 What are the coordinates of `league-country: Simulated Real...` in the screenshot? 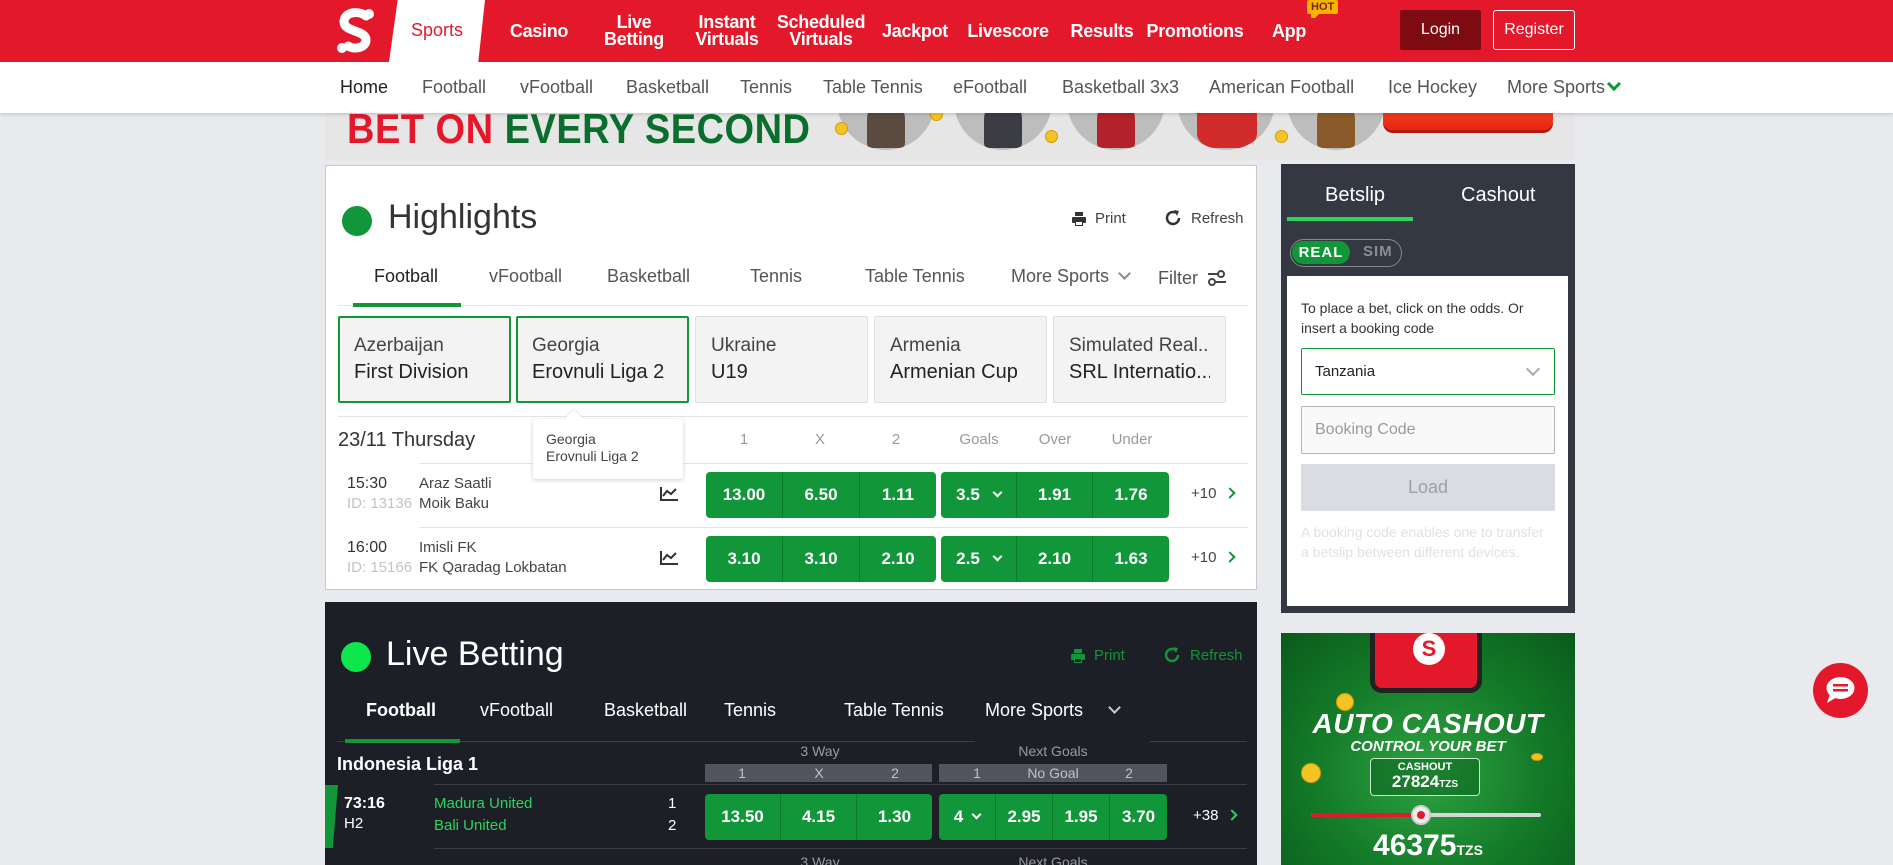 It's located at (1139, 345).